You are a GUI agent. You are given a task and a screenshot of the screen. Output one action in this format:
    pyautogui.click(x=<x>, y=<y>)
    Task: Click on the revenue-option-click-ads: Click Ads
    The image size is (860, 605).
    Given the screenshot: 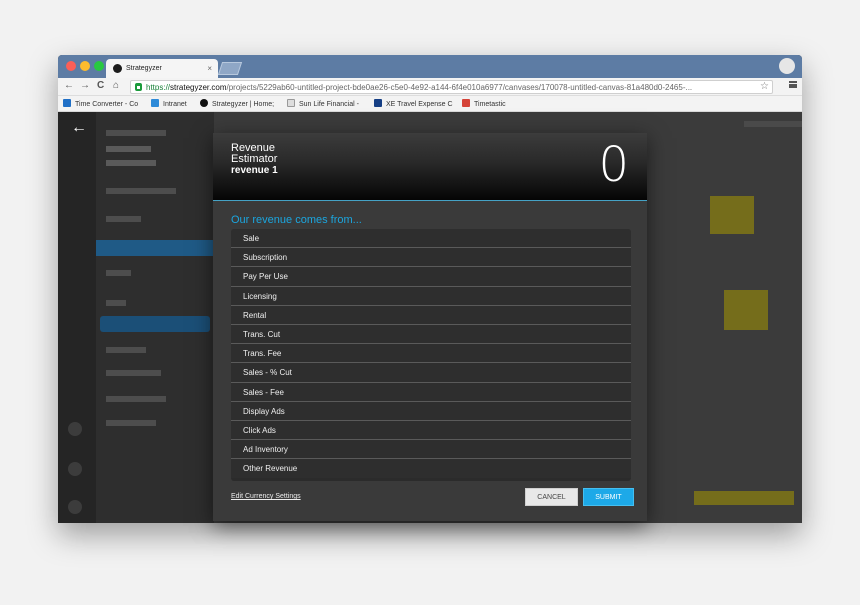 What is the action you would take?
    pyautogui.click(x=431, y=430)
    